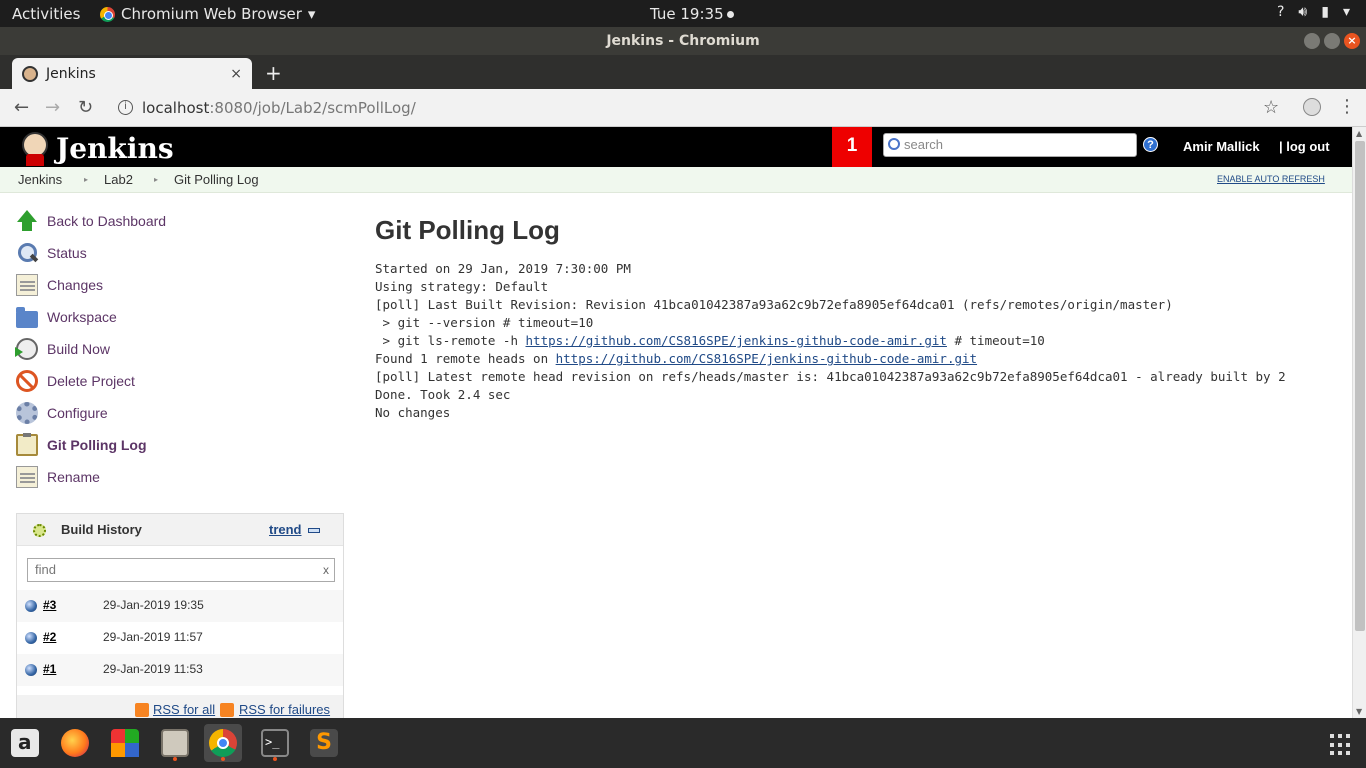 The height and width of the screenshot is (768, 1366). Describe the element at coordinates (46, 14) in the screenshot. I see `activities-button: Activities` at that location.